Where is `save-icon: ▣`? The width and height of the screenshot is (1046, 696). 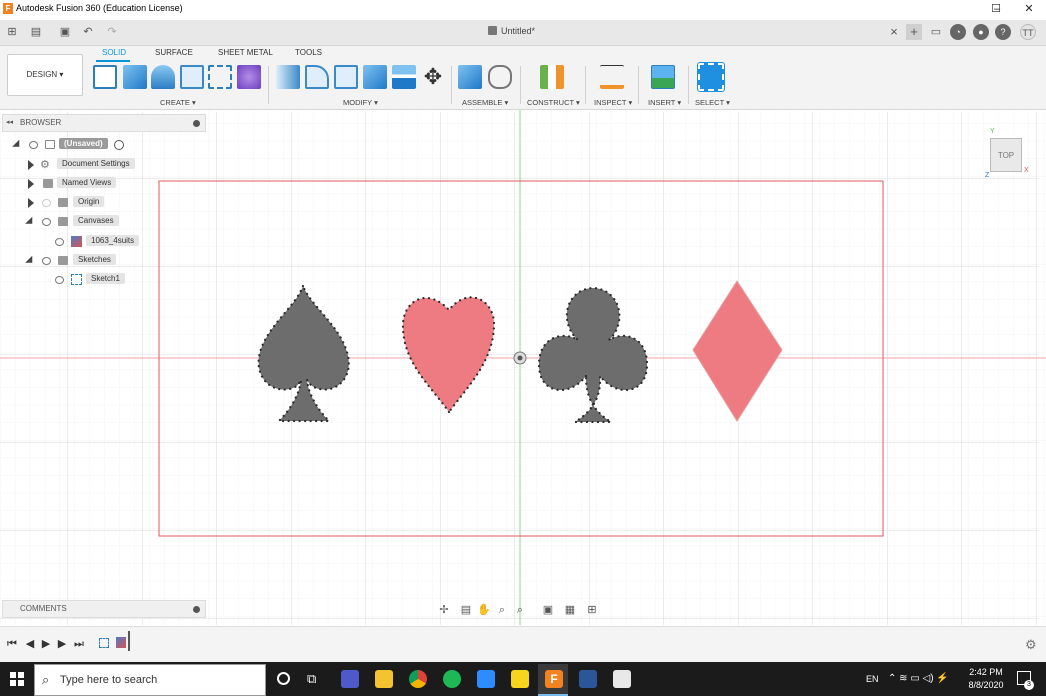 save-icon: ▣ is located at coordinates (65, 32).